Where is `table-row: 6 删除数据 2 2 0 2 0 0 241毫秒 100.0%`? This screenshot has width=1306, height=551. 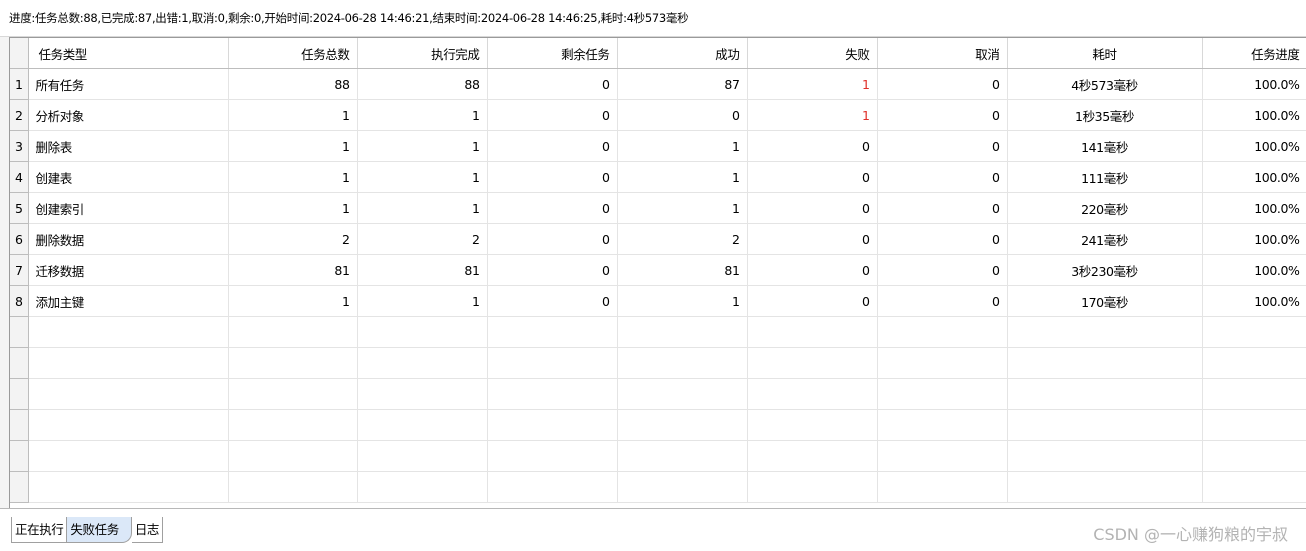
table-row: 6 删除数据 2 2 0 2 0 0 241毫秒 100.0% is located at coordinates (658, 239).